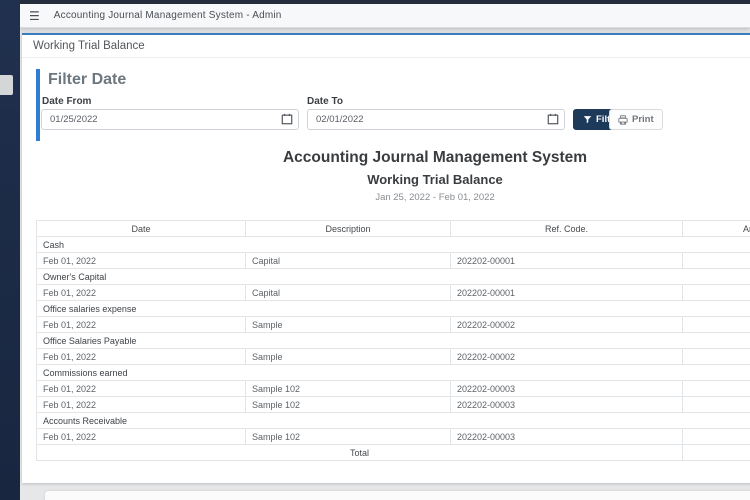 The image size is (750, 500). I want to click on date-from-wrapper, so click(170, 119).